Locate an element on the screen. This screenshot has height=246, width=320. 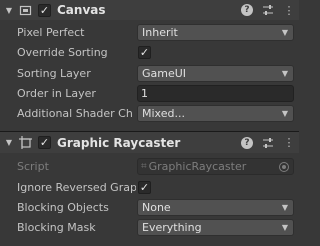
canvas-enabled-checkbox: ✓ is located at coordinates (44, 10).